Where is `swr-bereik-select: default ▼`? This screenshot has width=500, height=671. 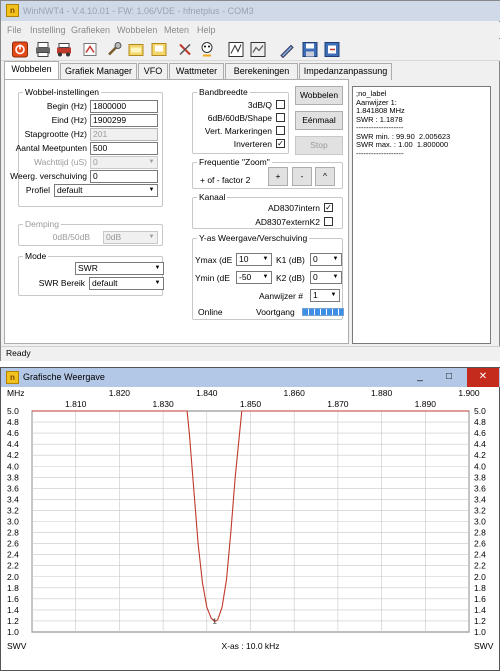 swr-bereik-select: default ▼ is located at coordinates (126, 283).